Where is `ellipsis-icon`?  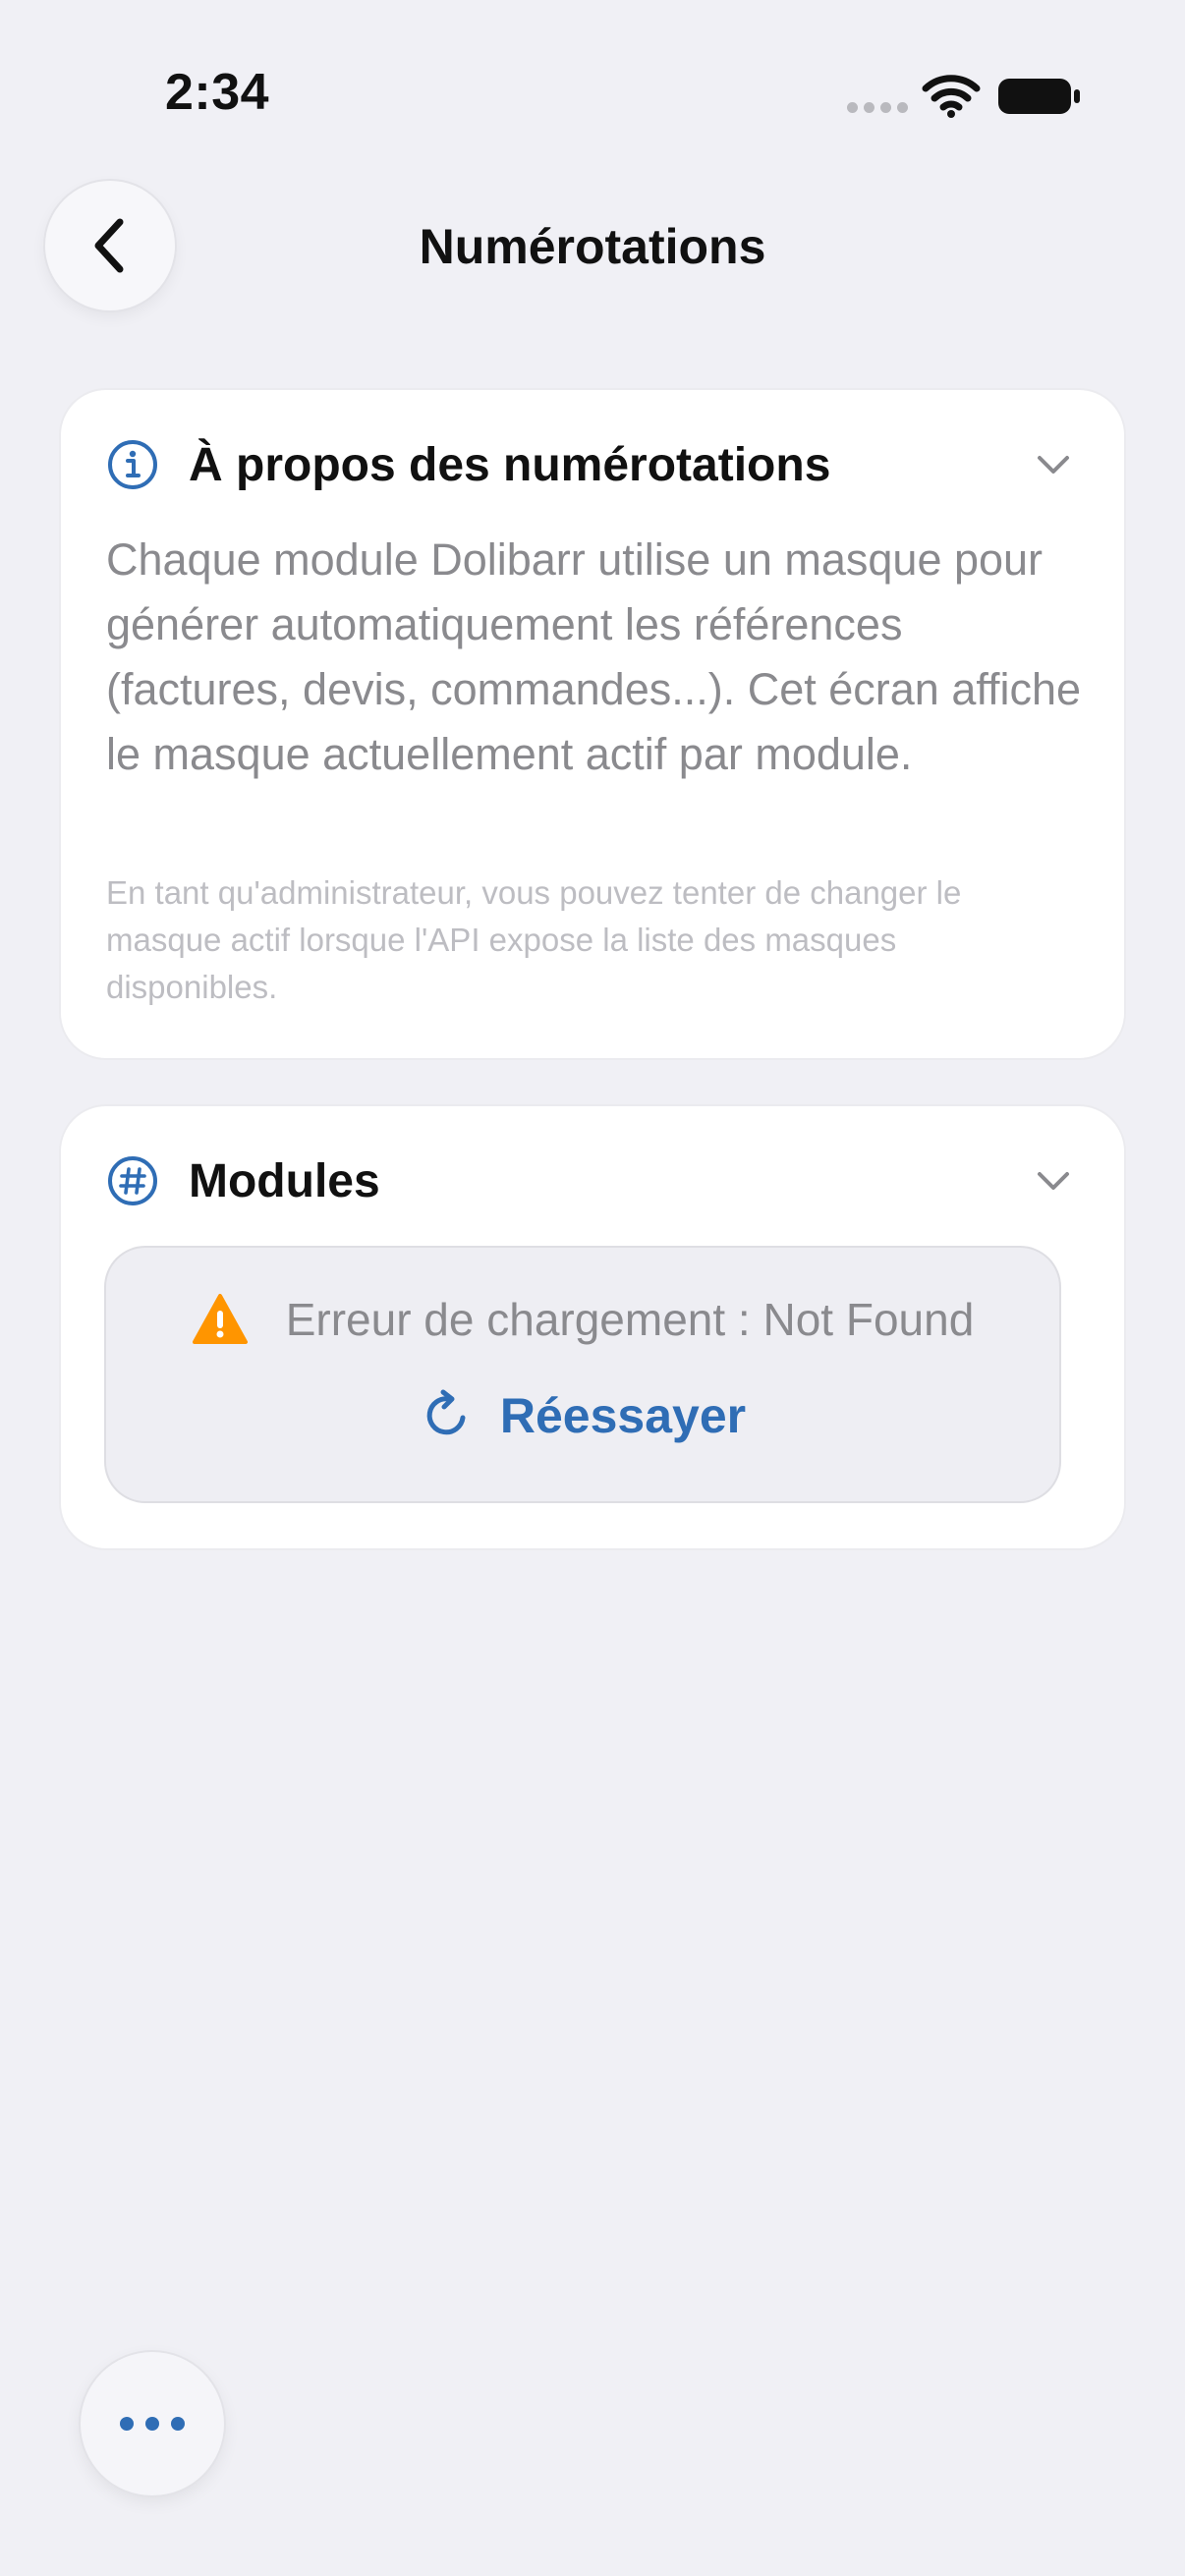 ellipsis-icon is located at coordinates (152, 2424).